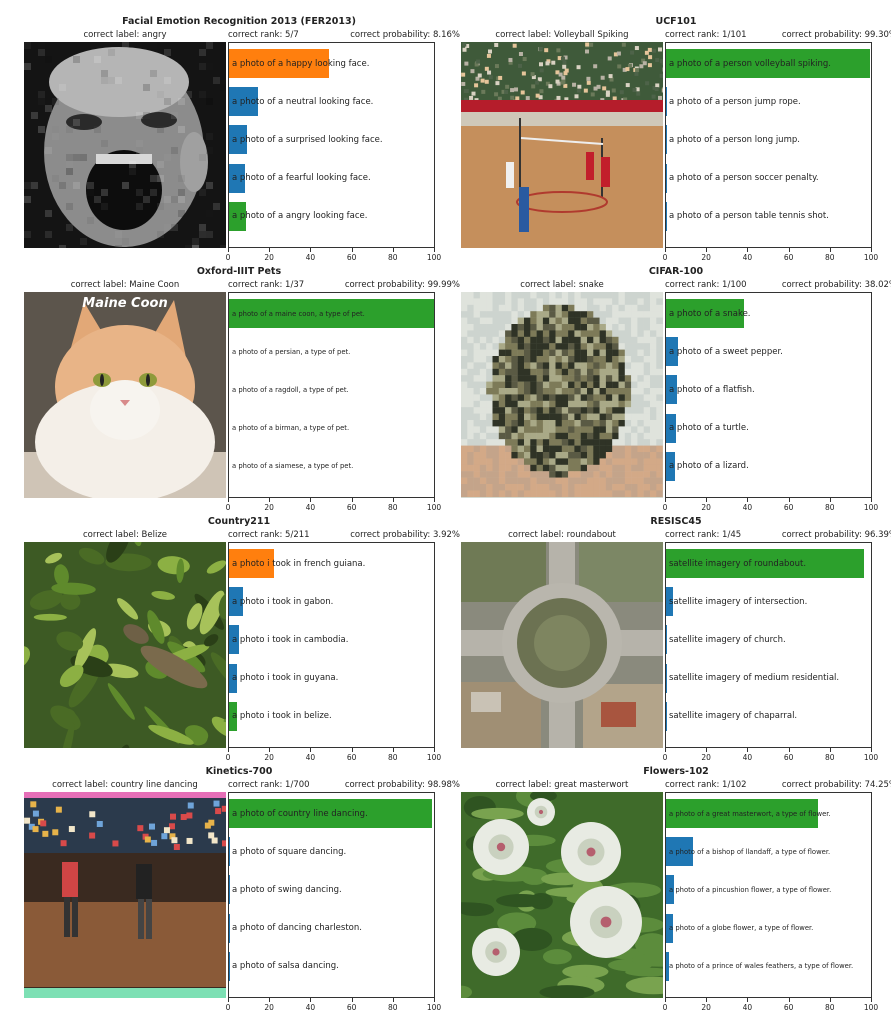 The image size is (891, 1022). What do you see at coordinates (676, 521) in the screenshot?
I see `panel-title: RESISC45` at bounding box center [676, 521].